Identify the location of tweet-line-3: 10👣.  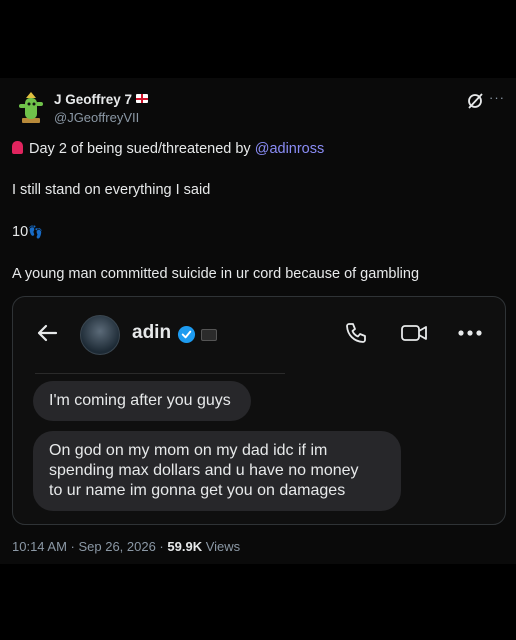
(27, 232).